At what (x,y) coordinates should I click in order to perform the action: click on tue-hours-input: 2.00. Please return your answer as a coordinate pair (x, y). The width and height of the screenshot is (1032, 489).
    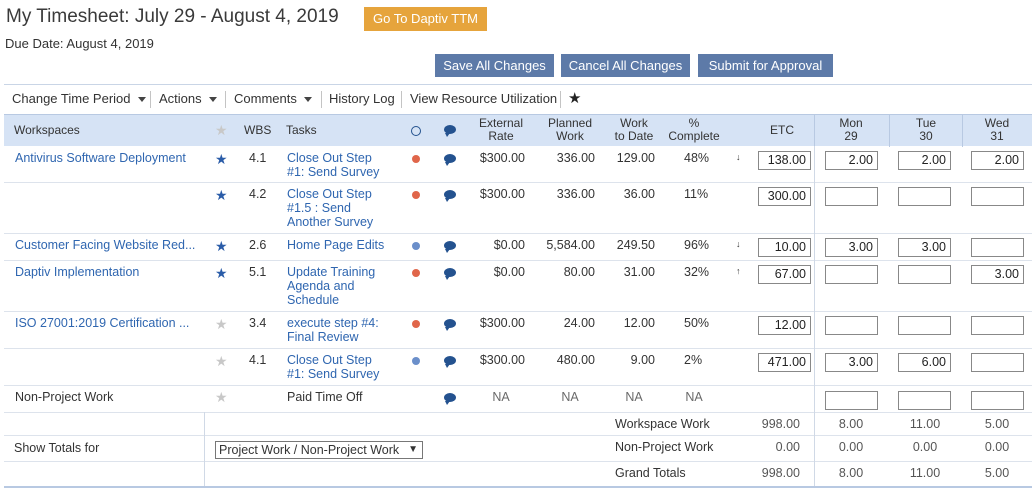
    Looking at the image, I should click on (924, 160).